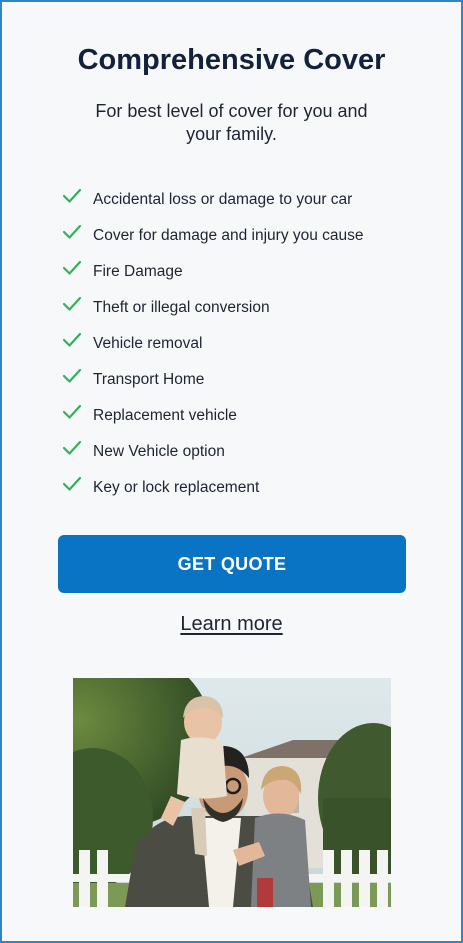  I want to click on feature-item: New Vehicle option, so click(213, 452).